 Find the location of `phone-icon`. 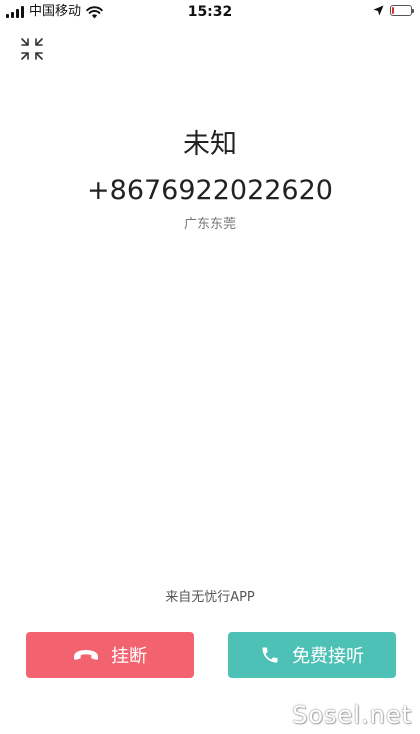

phone-icon is located at coordinates (270, 655).